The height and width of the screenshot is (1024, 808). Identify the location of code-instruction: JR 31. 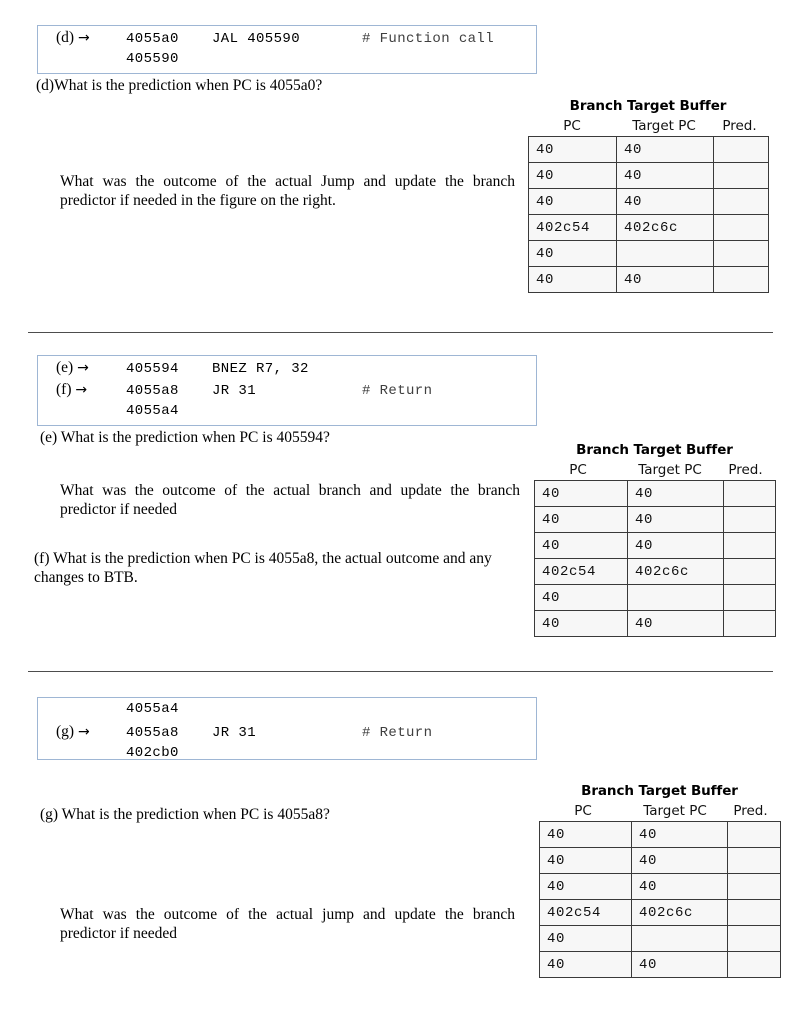
(234, 391).